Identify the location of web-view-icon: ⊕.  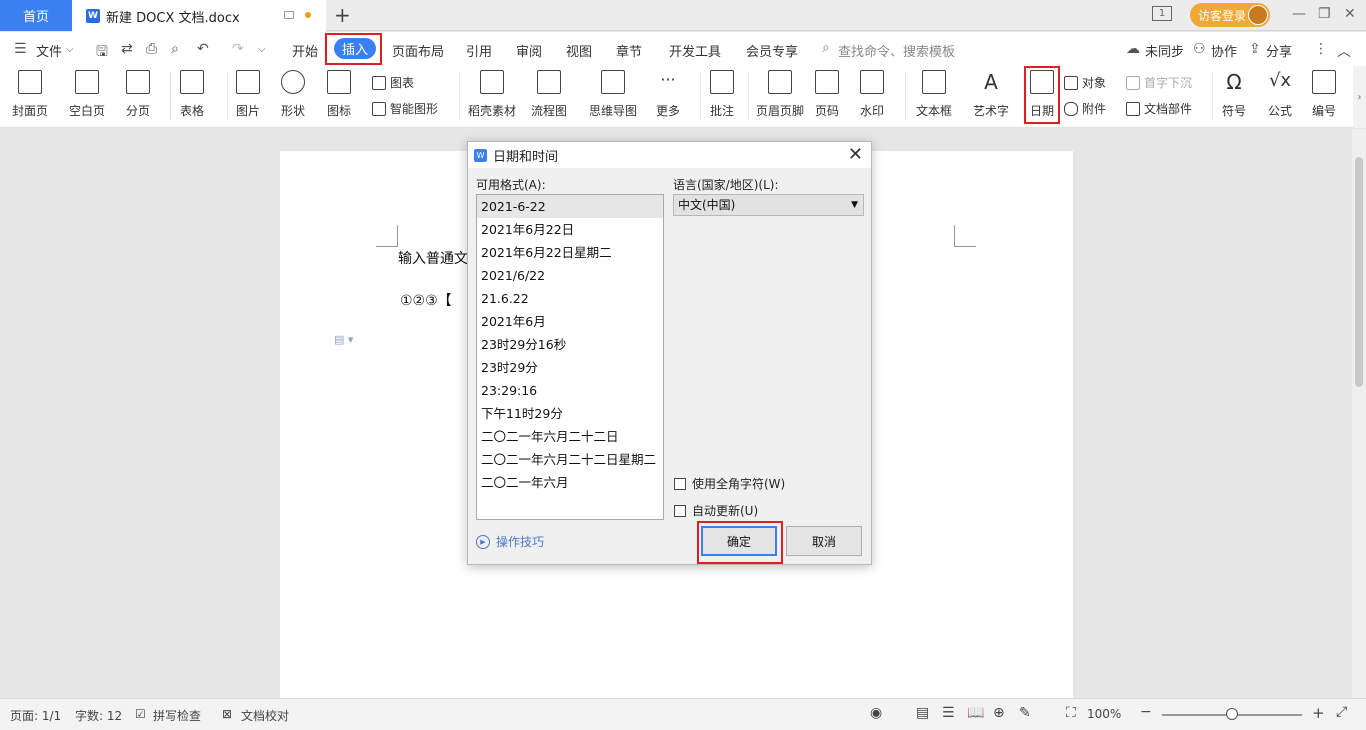
(999, 713).